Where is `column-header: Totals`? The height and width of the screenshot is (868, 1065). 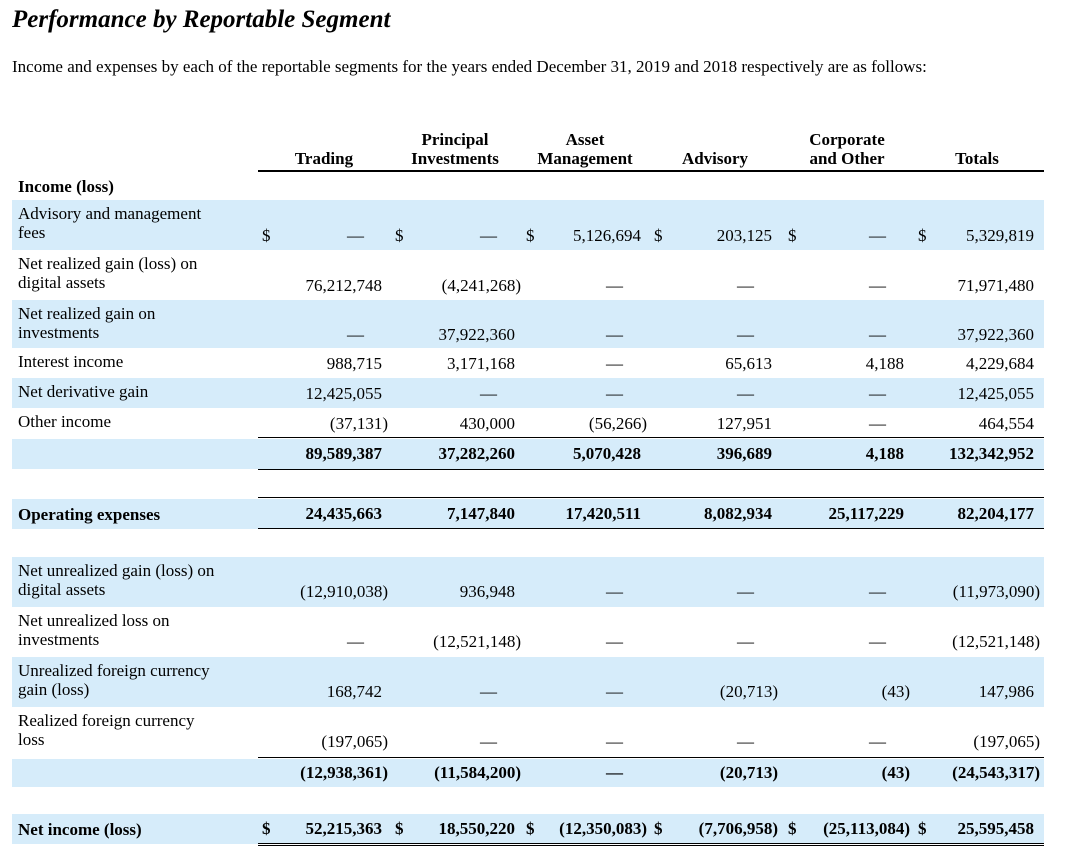 column-header: Totals is located at coordinates (977, 158).